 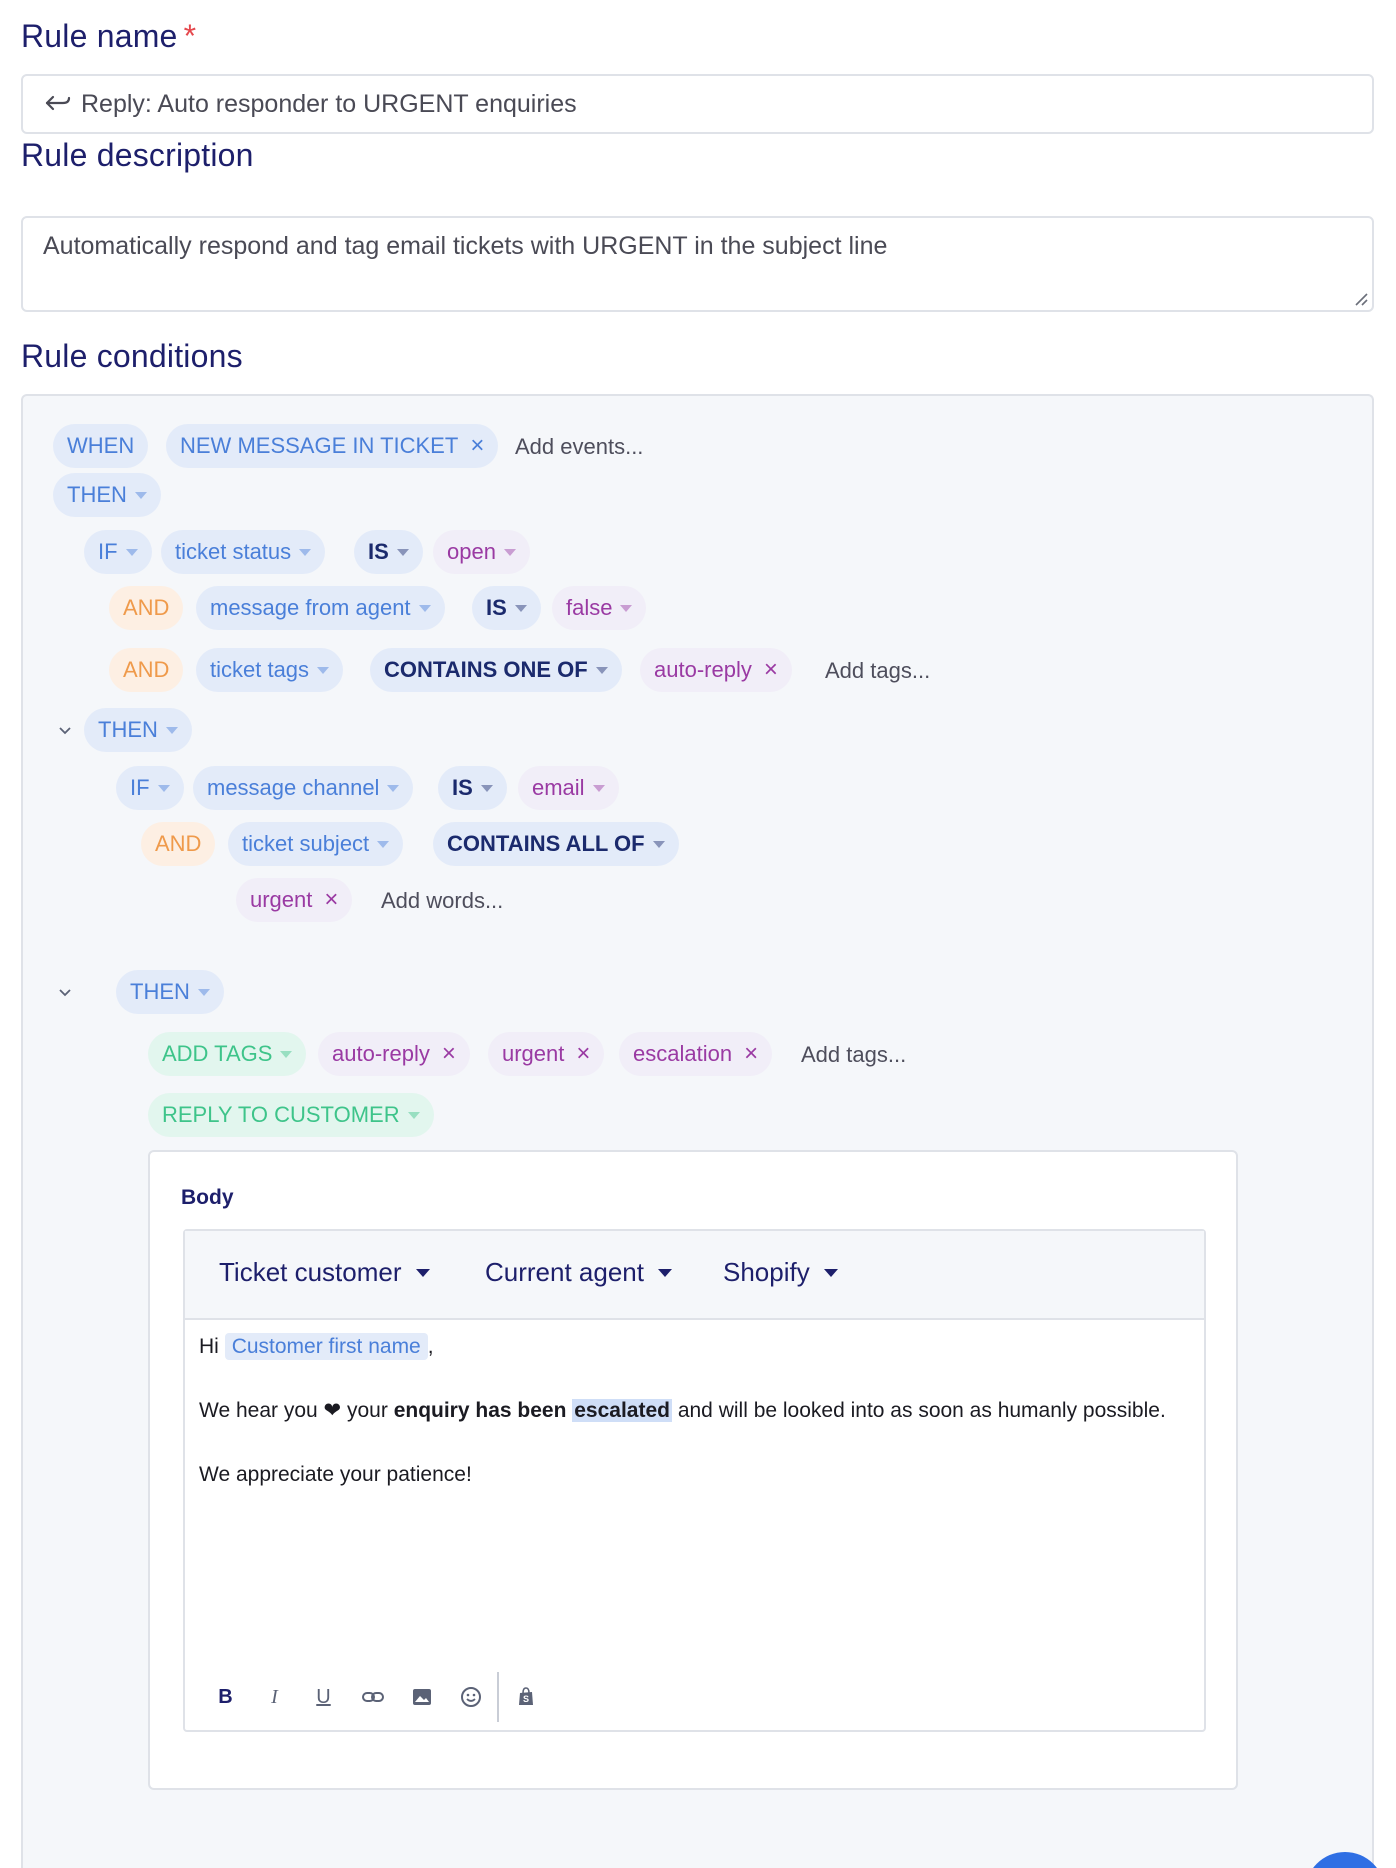 I want to click on tag-auto-reply-condition: auto-reply ×, so click(x=716, y=670).